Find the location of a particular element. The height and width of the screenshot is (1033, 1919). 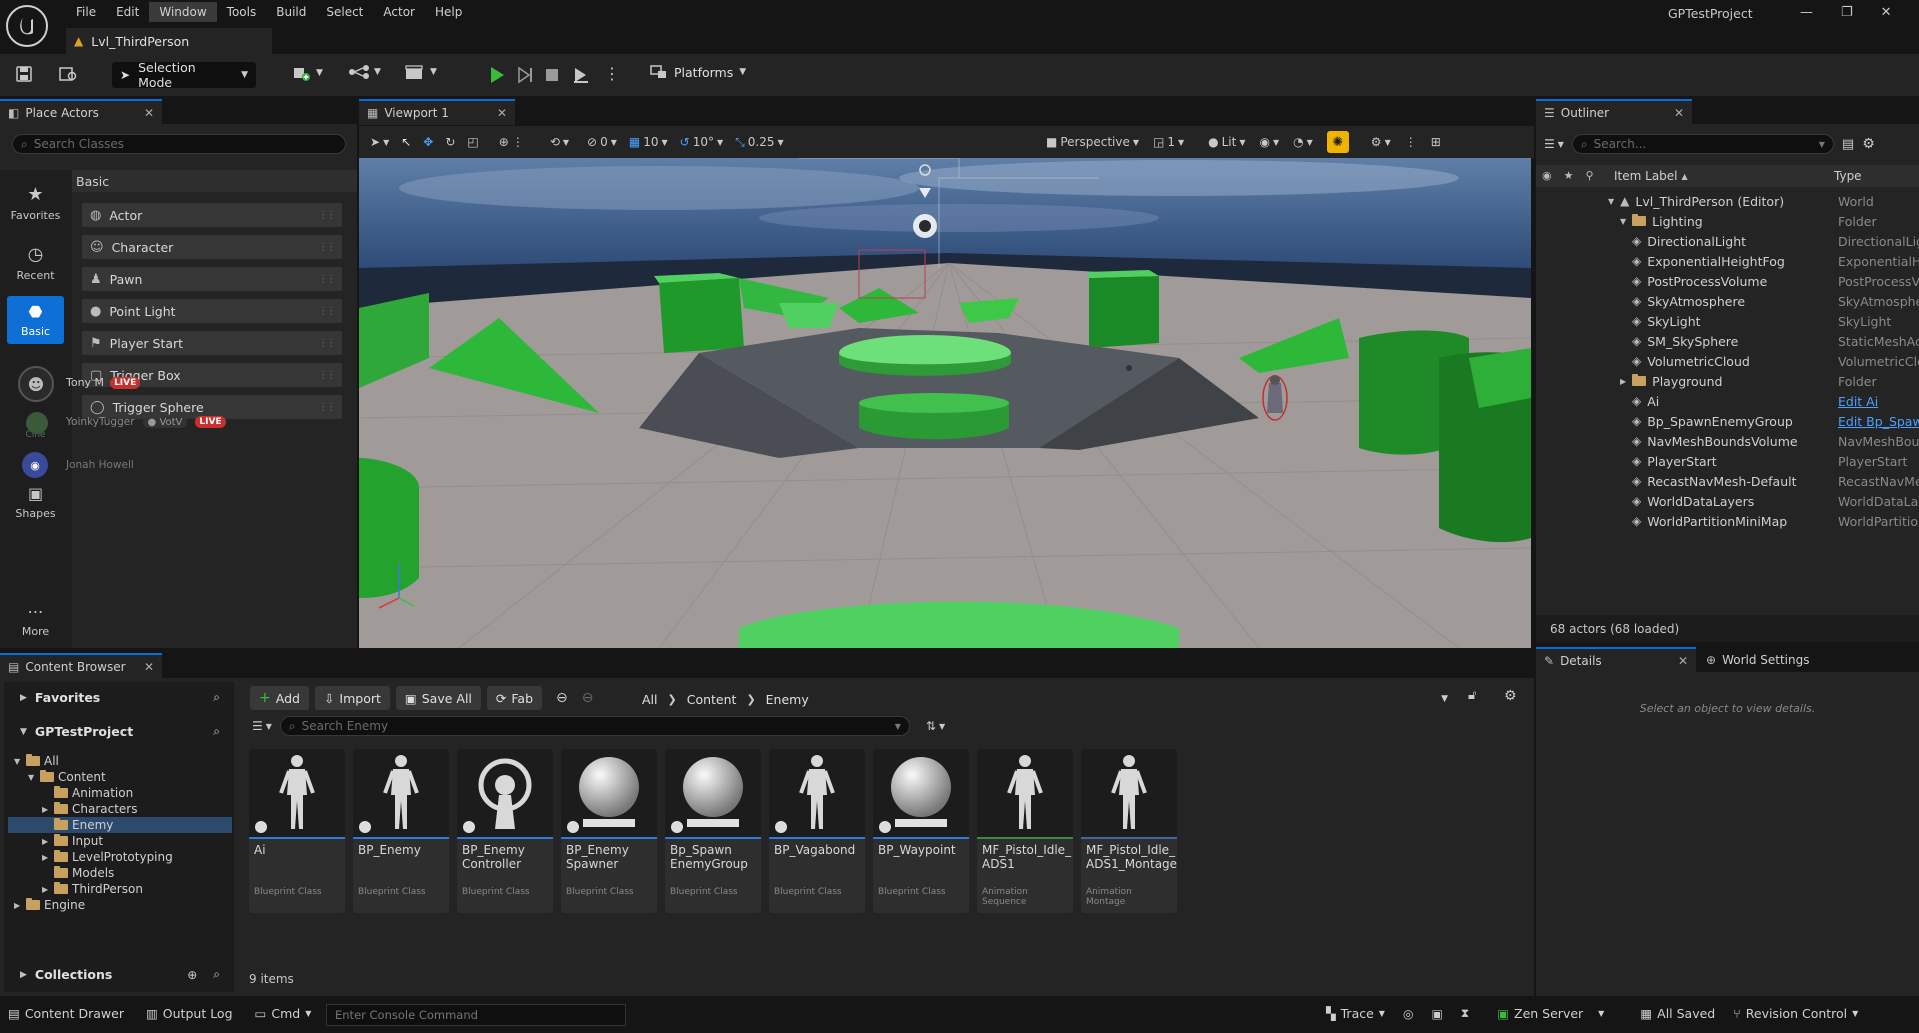

scale-tool-button: ◰ is located at coordinates (472, 142).